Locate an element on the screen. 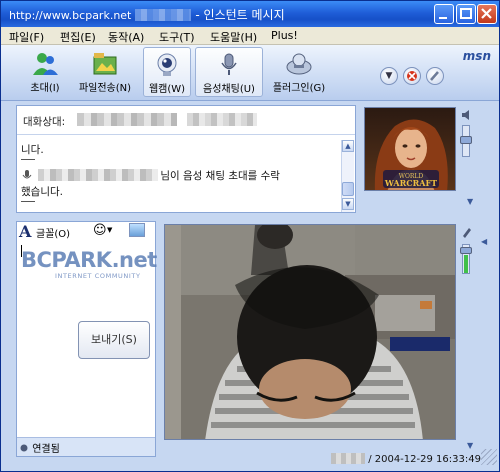  font-icon: A is located at coordinates (25, 231).